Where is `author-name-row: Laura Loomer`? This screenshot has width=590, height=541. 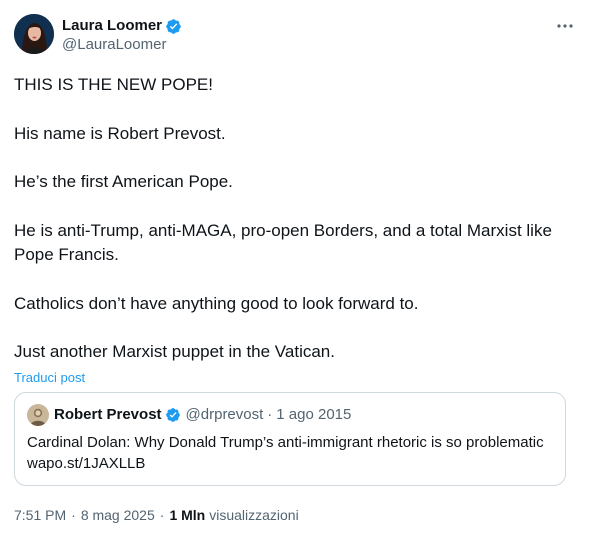 author-name-row: Laura Loomer is located at coordinates (122, 26).